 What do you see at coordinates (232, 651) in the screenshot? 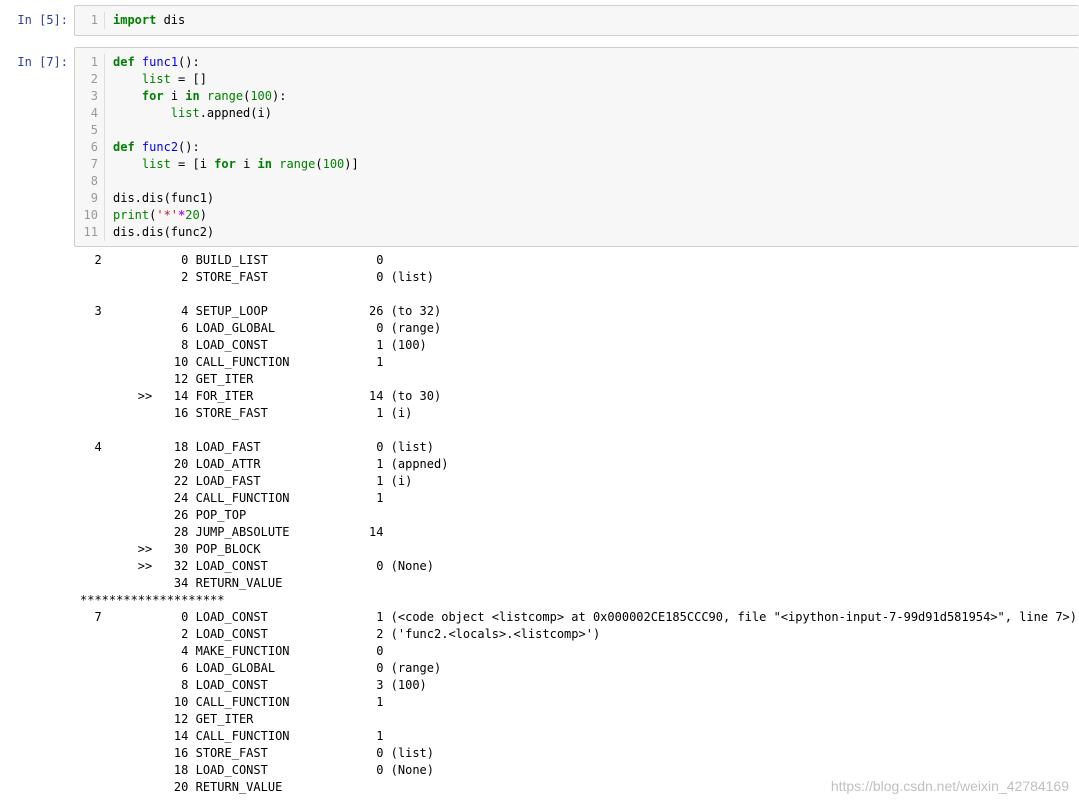
I see `output-line: 4 MAKE_FUNCTION 0` at bounding box center [232, 651].